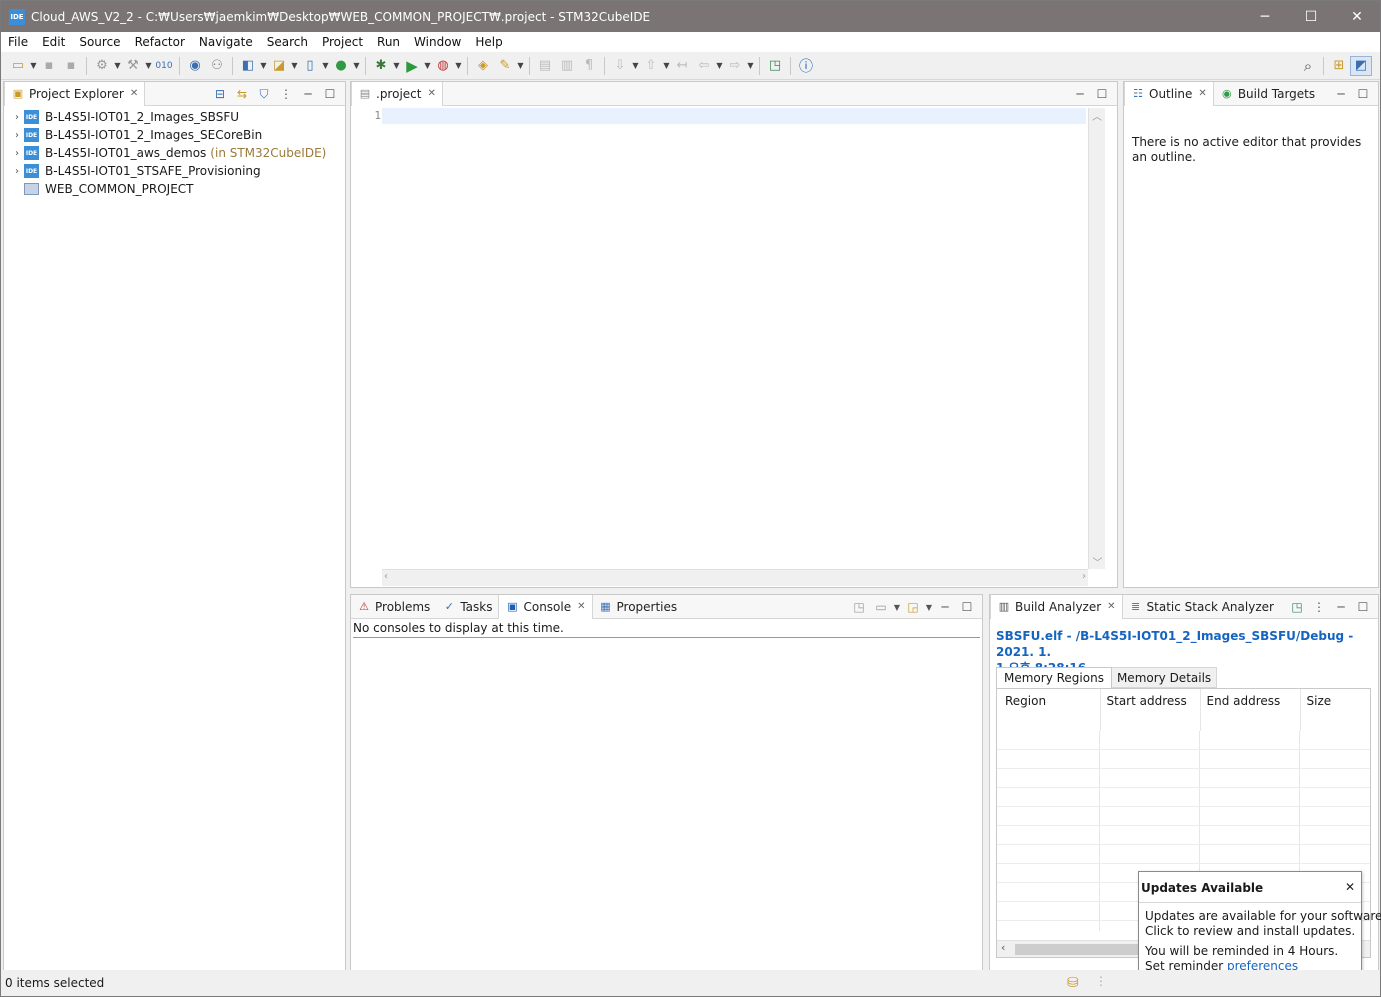 The width and height of the screenshot is (1381, 997). I want to click on back-dropdown-icon: ▼, so click(719, 66).